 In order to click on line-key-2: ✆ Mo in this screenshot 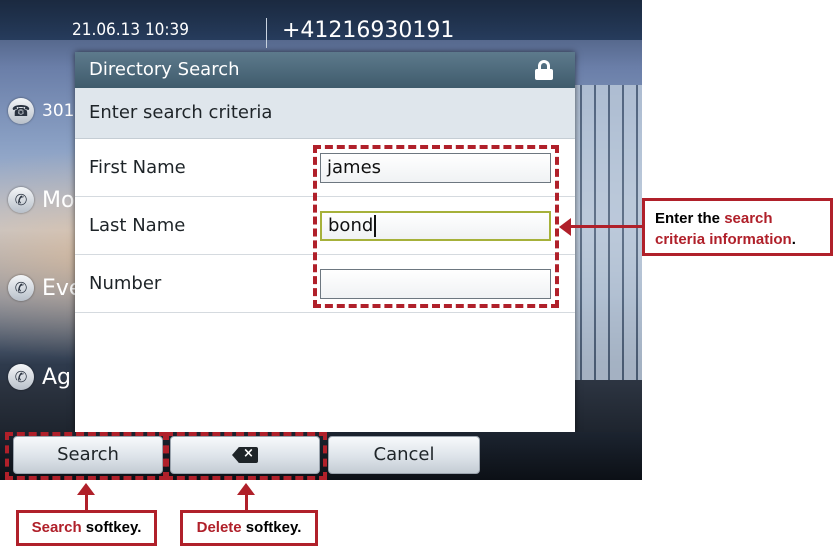, I will do `click(41, 200)`.